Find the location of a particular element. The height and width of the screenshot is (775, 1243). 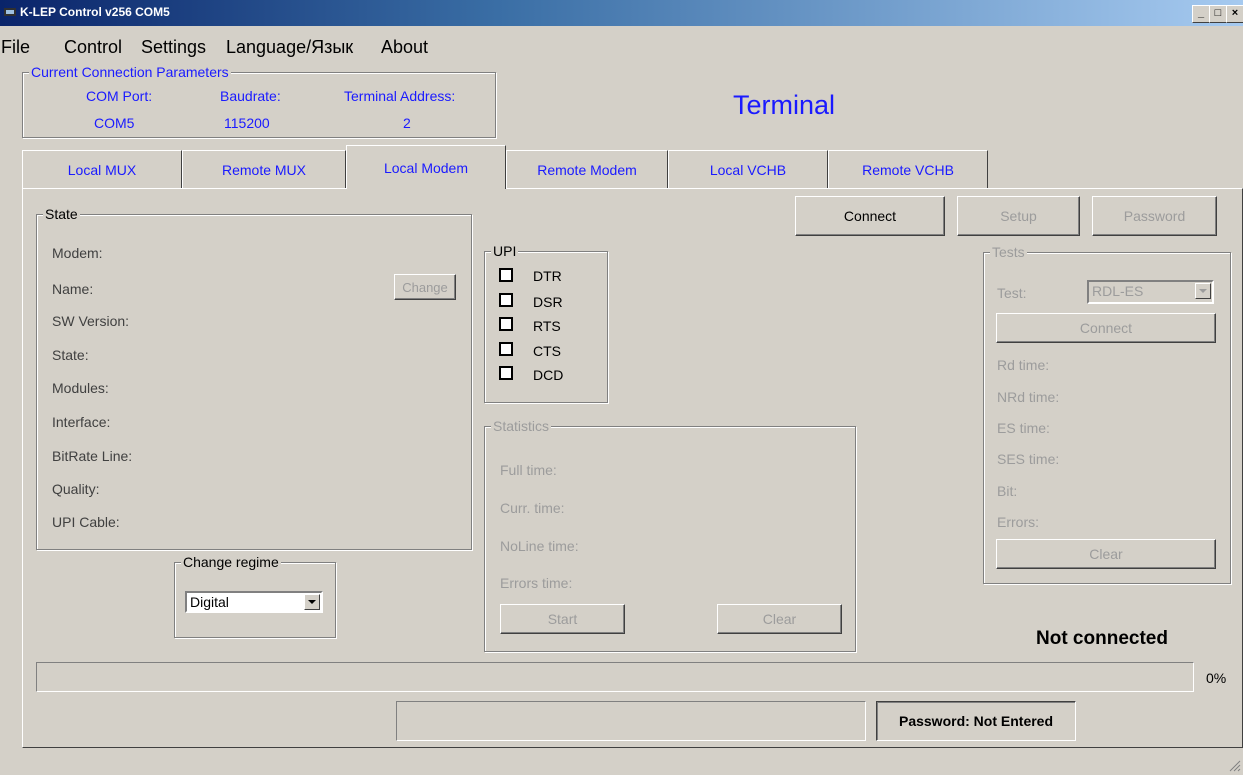

baudrate-label: Baudrate: is located at coordinates (250, 96).